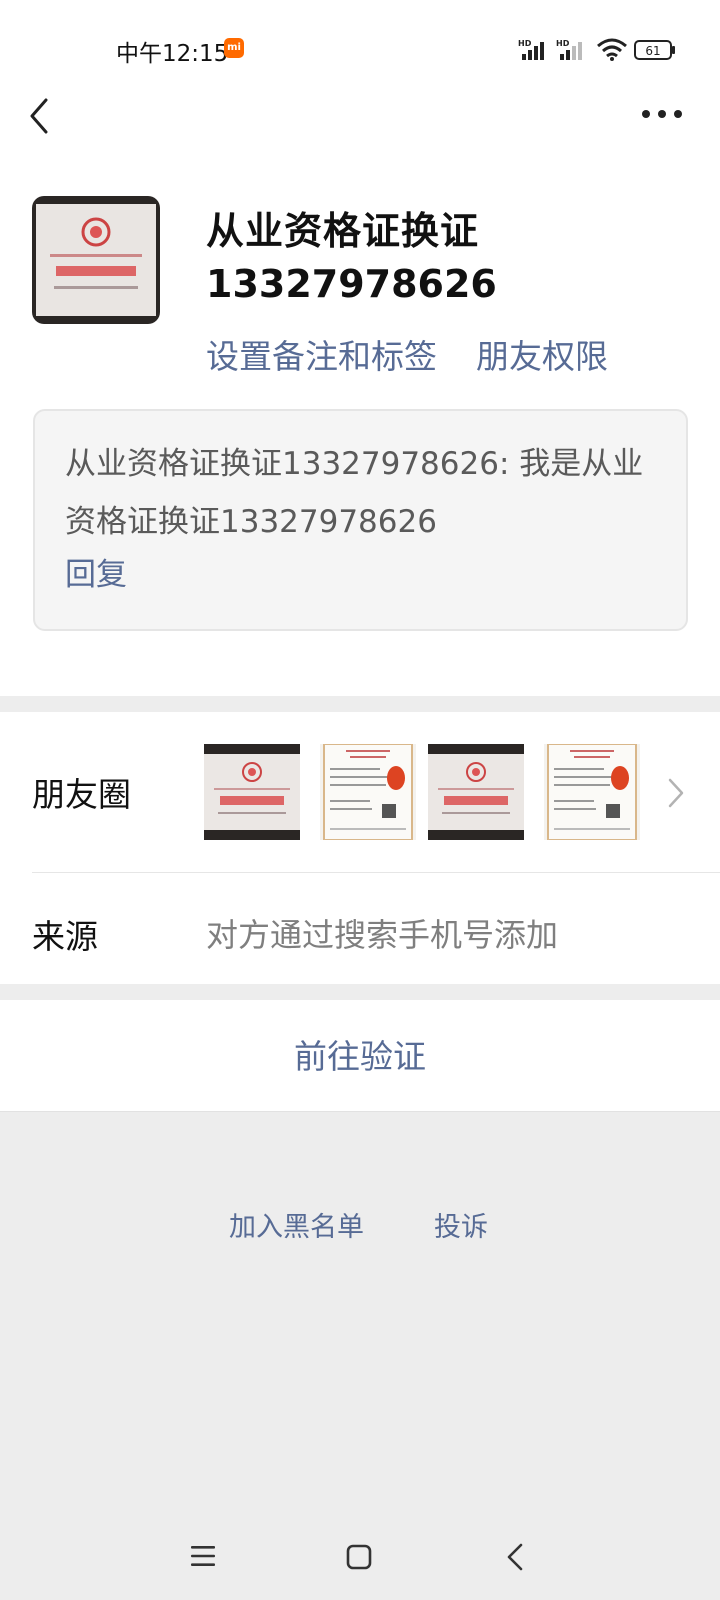  Describe the element at coordinates (234, 48) in the screenshot. I see `mi-app-badge: mi` at that location.